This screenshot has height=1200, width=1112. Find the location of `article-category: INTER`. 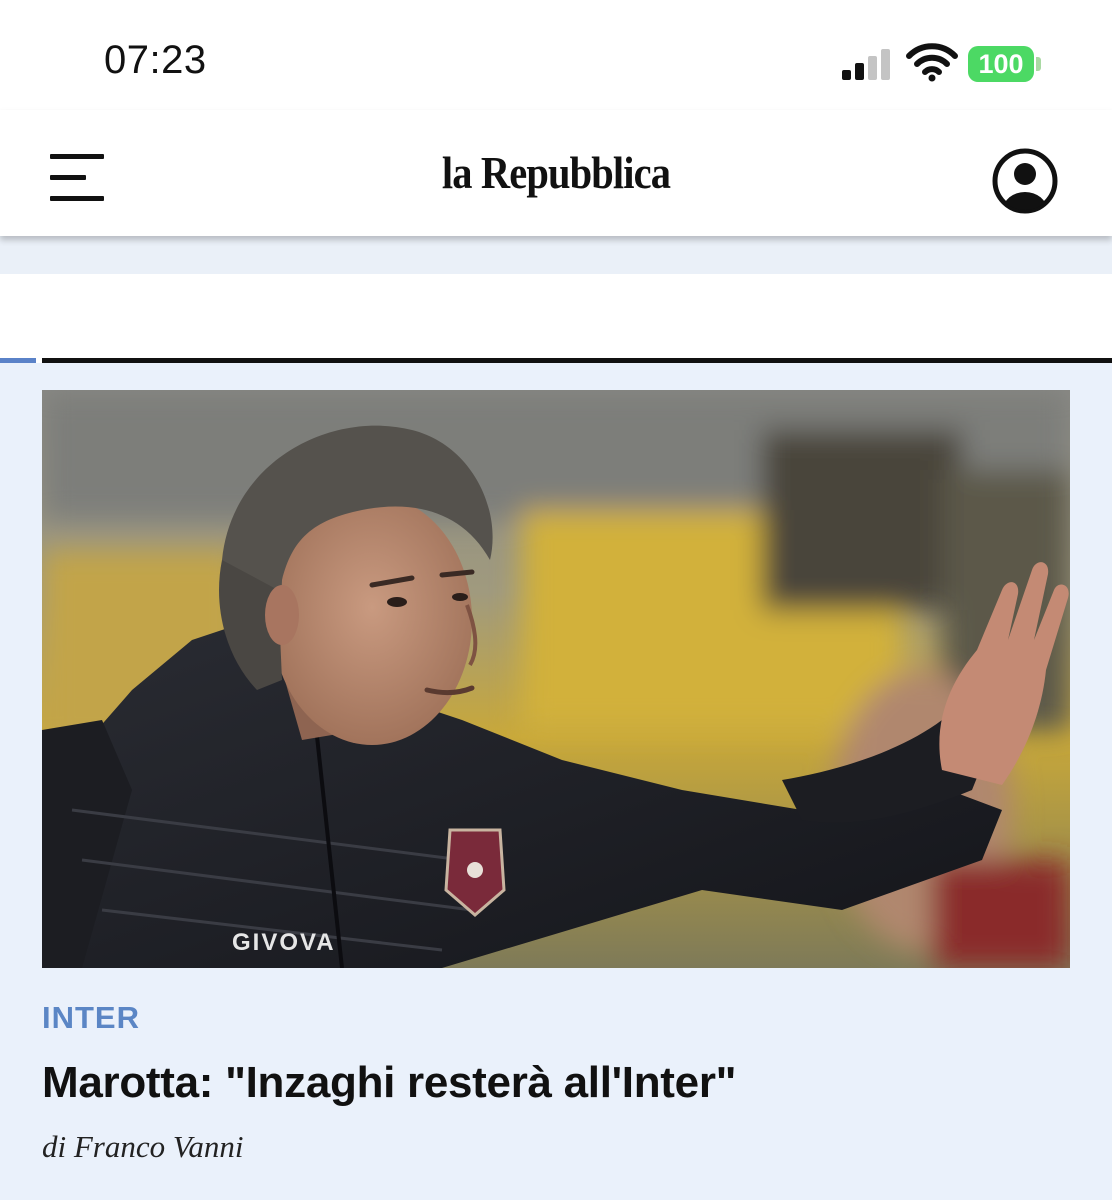

article-category: INTER is located at coordinates (91, 1018).